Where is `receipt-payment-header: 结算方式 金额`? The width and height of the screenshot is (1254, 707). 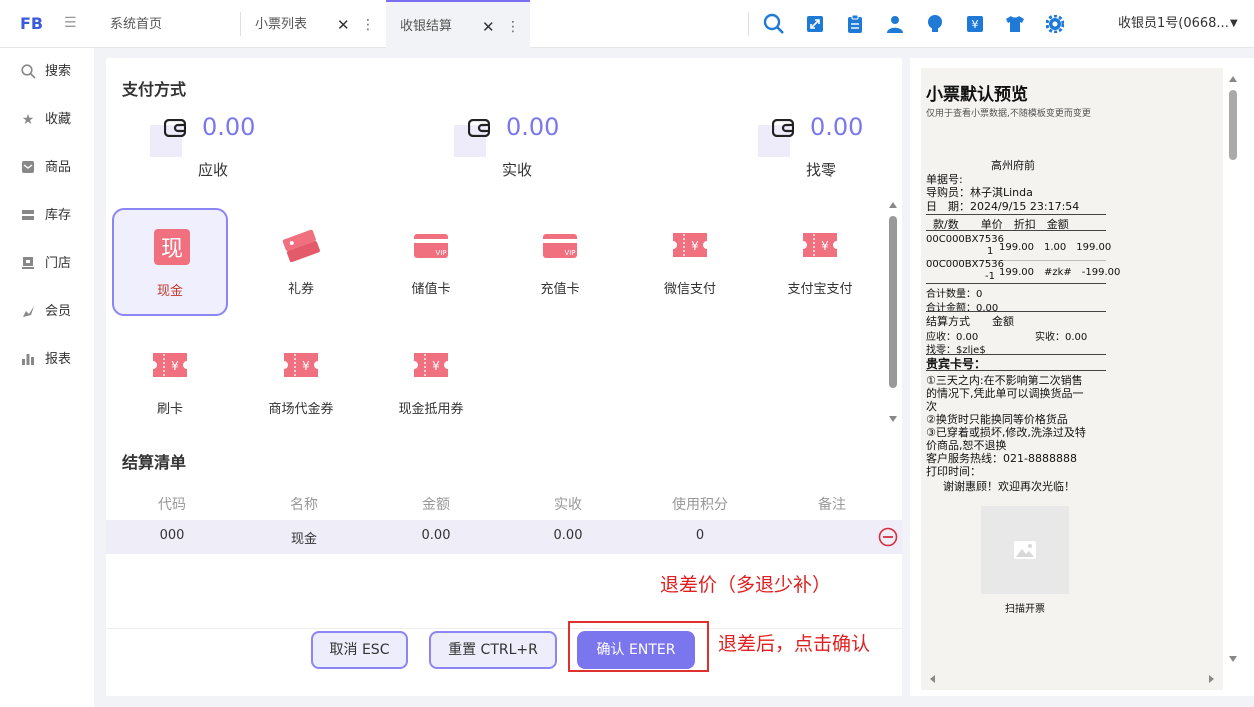 receipt-payment-header: 结算方式 金额 is located at coordinates (970, 321).